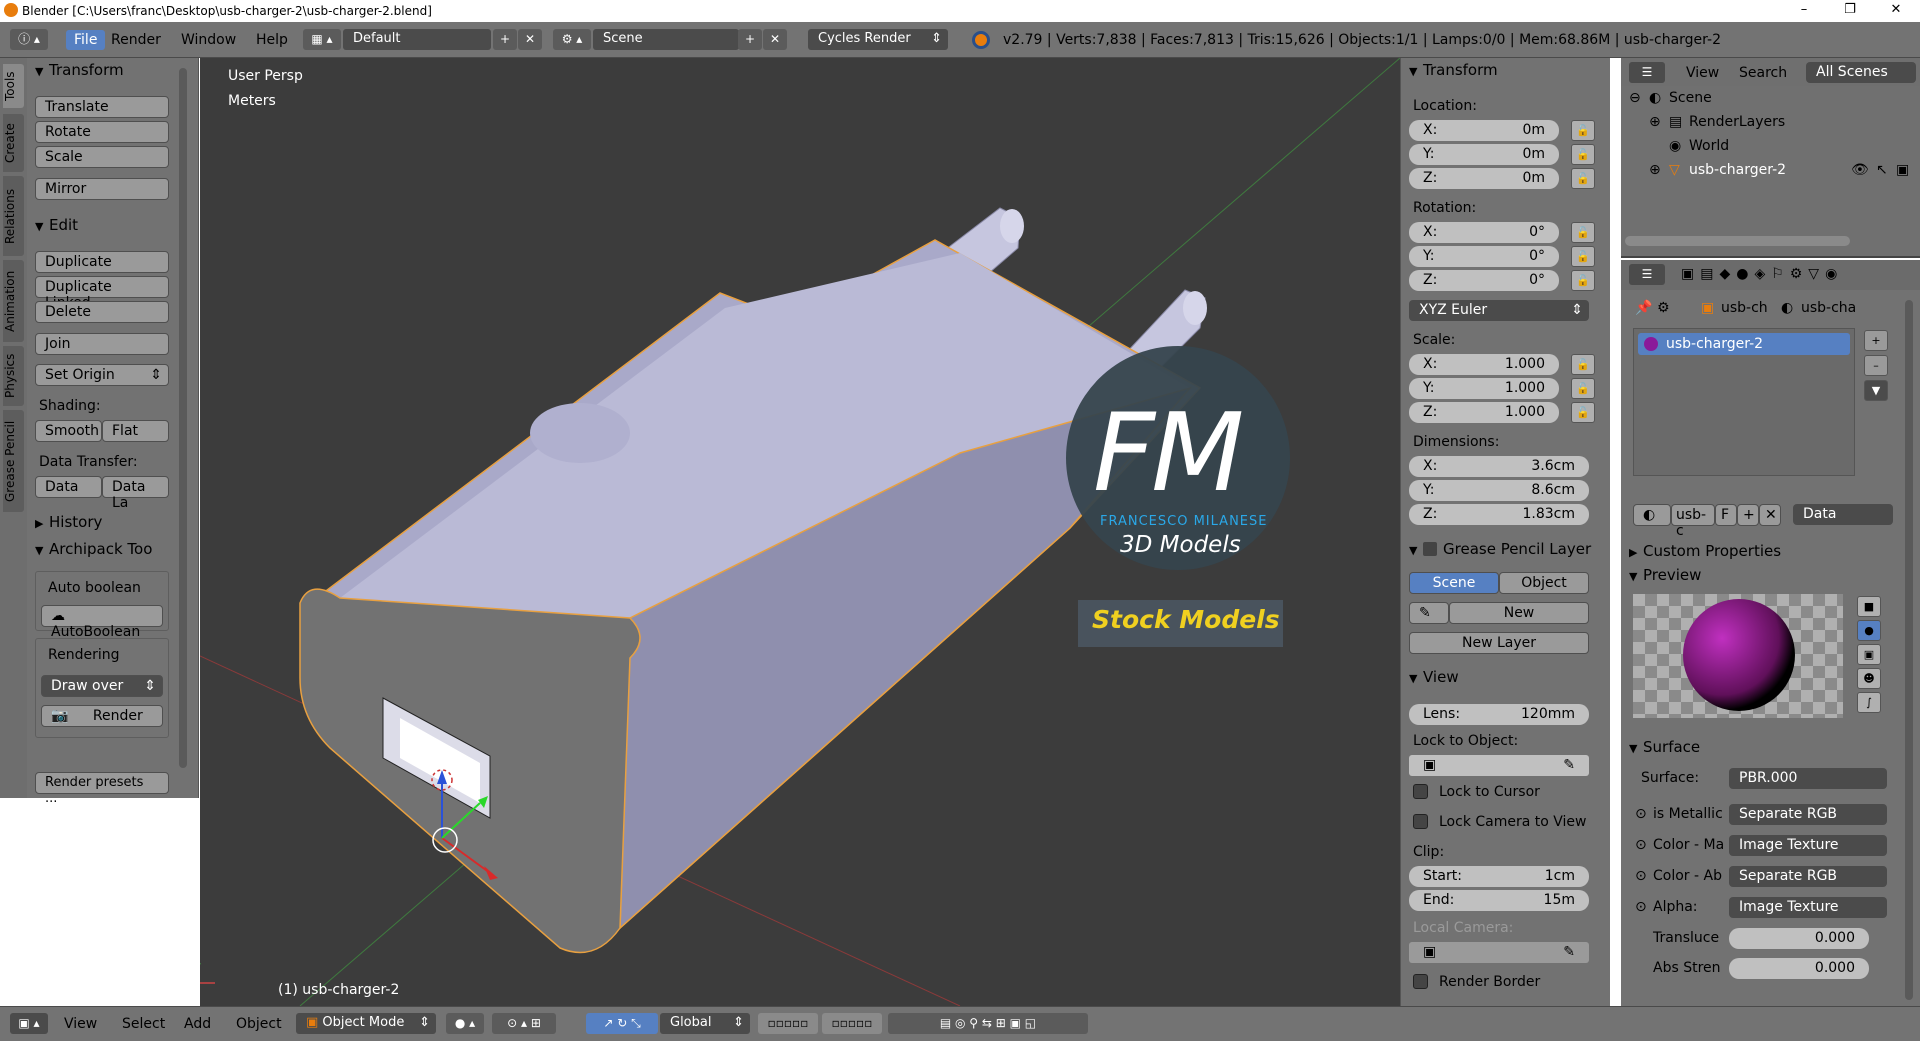  I want to click on menu-object: Object, so click(259, 1024).